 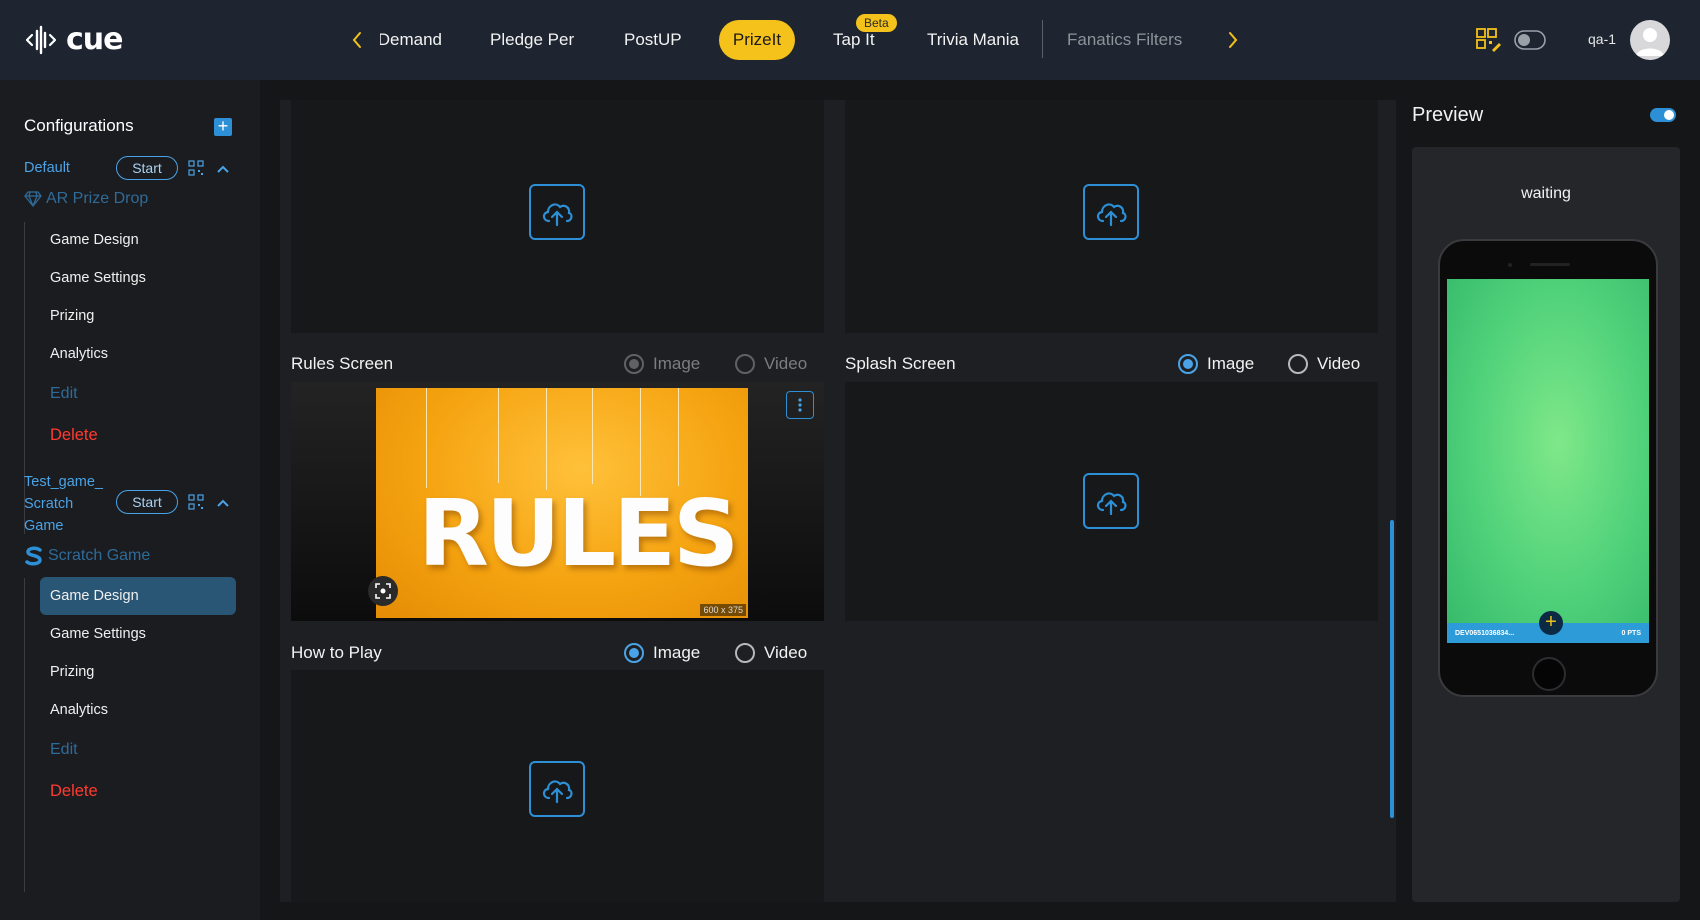 I want to click on more-vertical-icon, so click(x=800, y=405).